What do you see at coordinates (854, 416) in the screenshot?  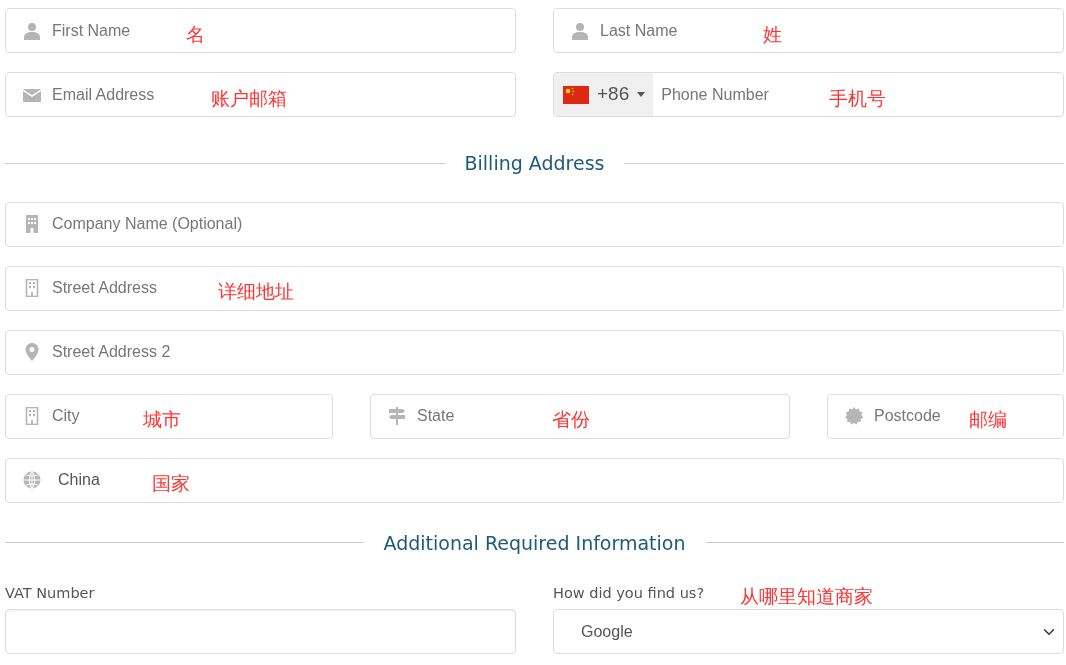 I see `seal-icon` at bounding box center [854, 416].